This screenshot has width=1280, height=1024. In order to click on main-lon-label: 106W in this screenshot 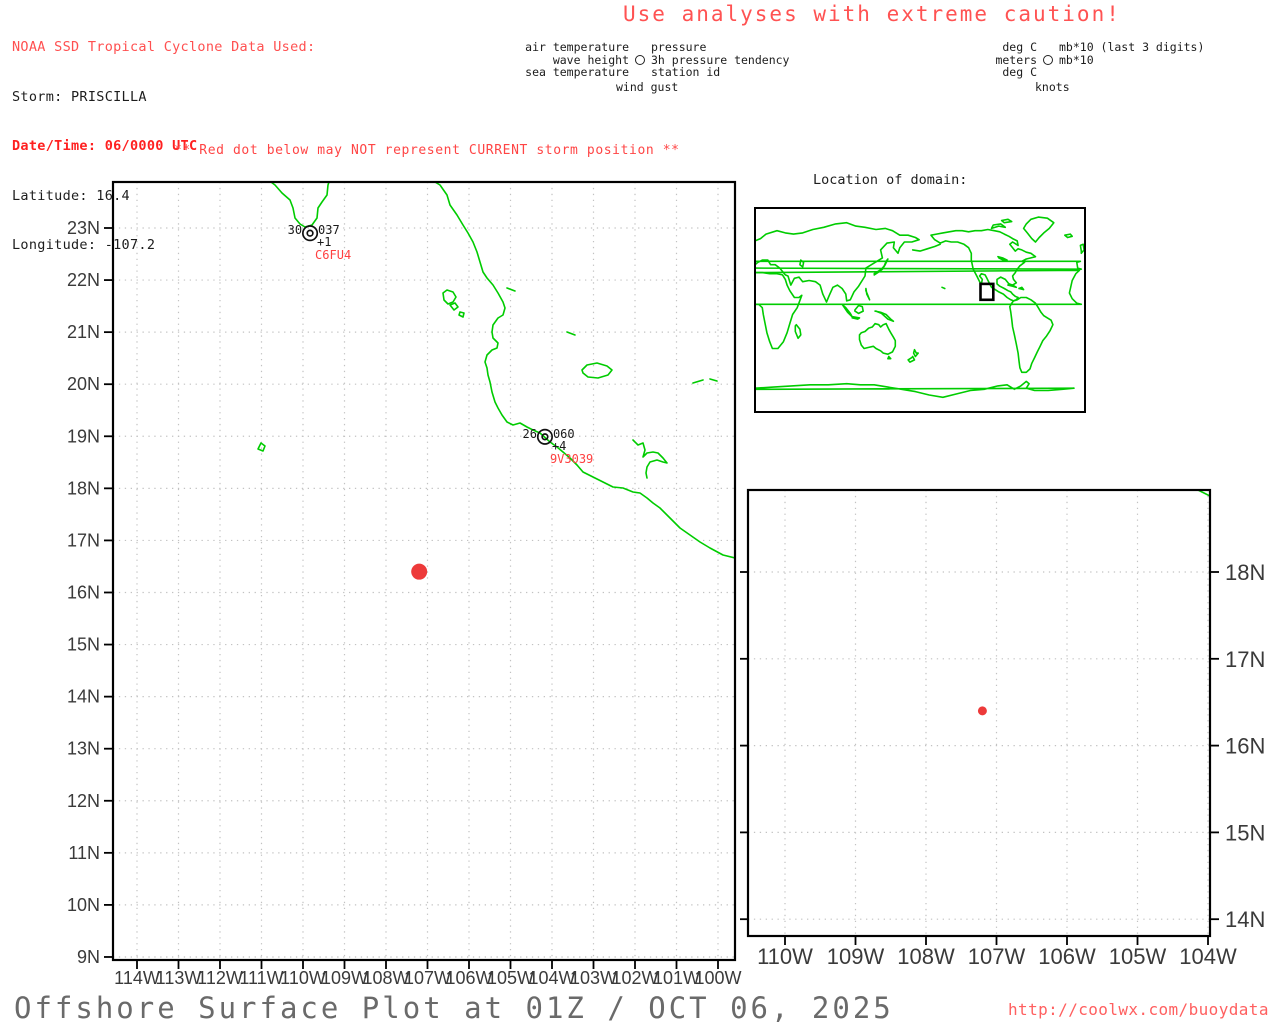, I will do `click(468, 978)`.